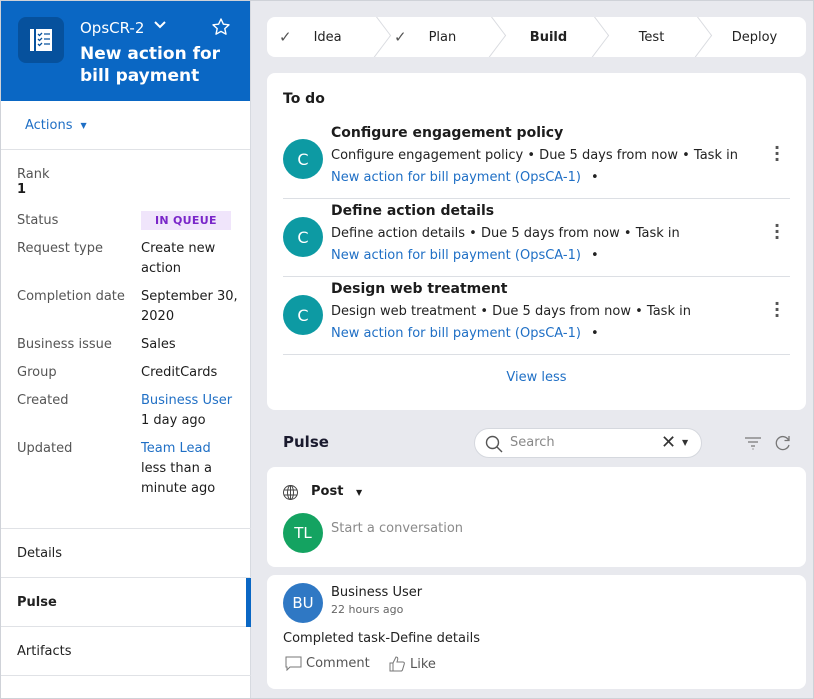 This screenshot has height=699, width=814. What do you see at coordinates (45, 448) in the screenshot?
I see `field-label: Updated` at bounding box center [45, 448].